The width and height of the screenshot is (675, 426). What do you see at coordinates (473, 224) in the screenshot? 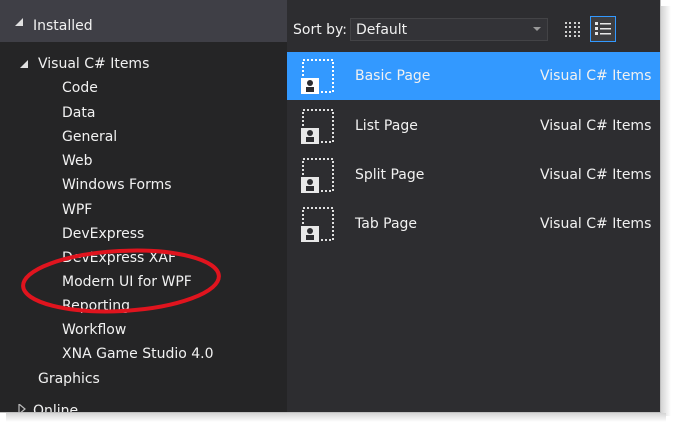
I see `template-row-tab-page: Tab Page Visual C# Items` at bounding box center [473, 224].